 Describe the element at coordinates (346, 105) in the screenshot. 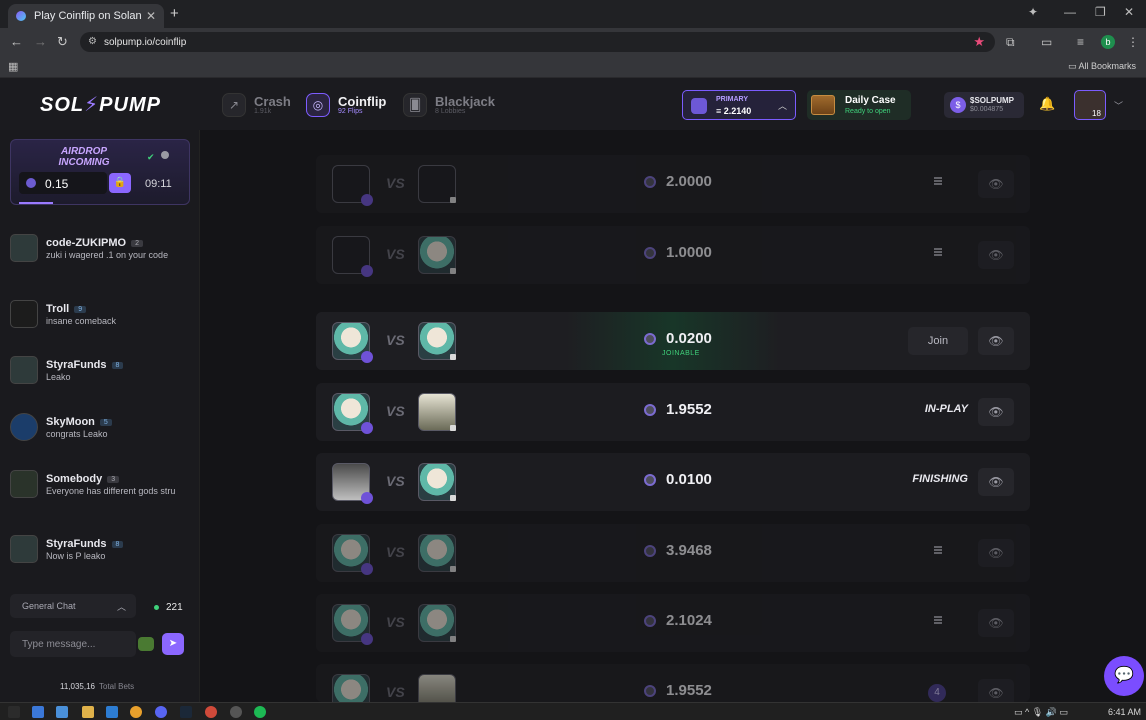

I see `tab-coinflip: ◎ Coinflip 92 Flips` at that location.